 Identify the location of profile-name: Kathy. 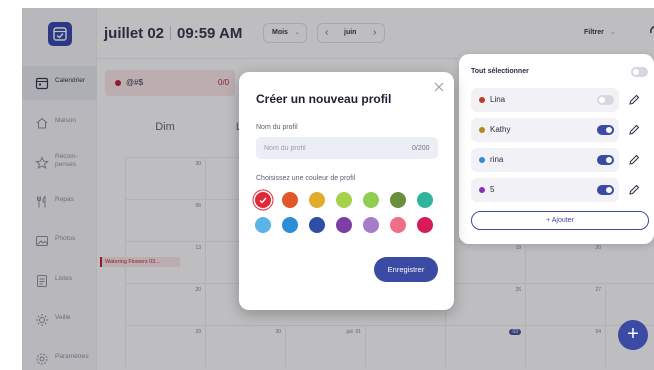
(500, 129).